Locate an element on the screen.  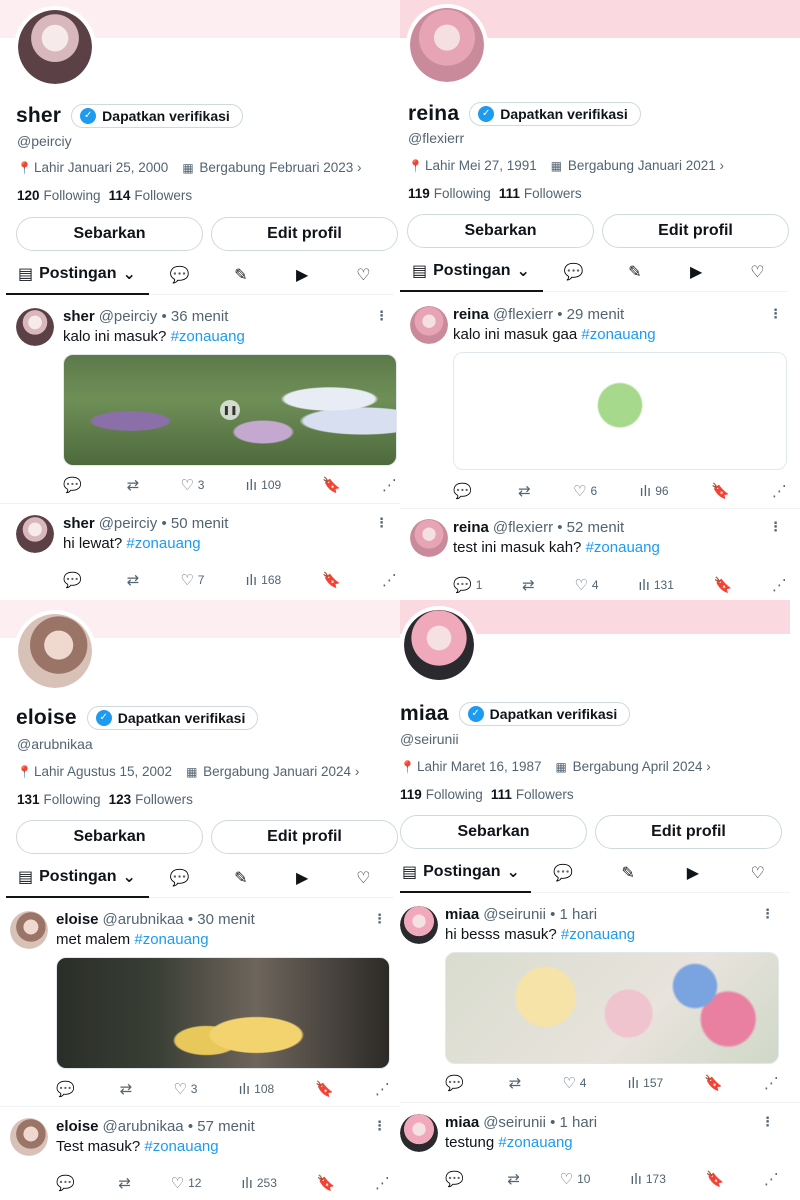
profile-avatar is located at coordinates (439, 645).